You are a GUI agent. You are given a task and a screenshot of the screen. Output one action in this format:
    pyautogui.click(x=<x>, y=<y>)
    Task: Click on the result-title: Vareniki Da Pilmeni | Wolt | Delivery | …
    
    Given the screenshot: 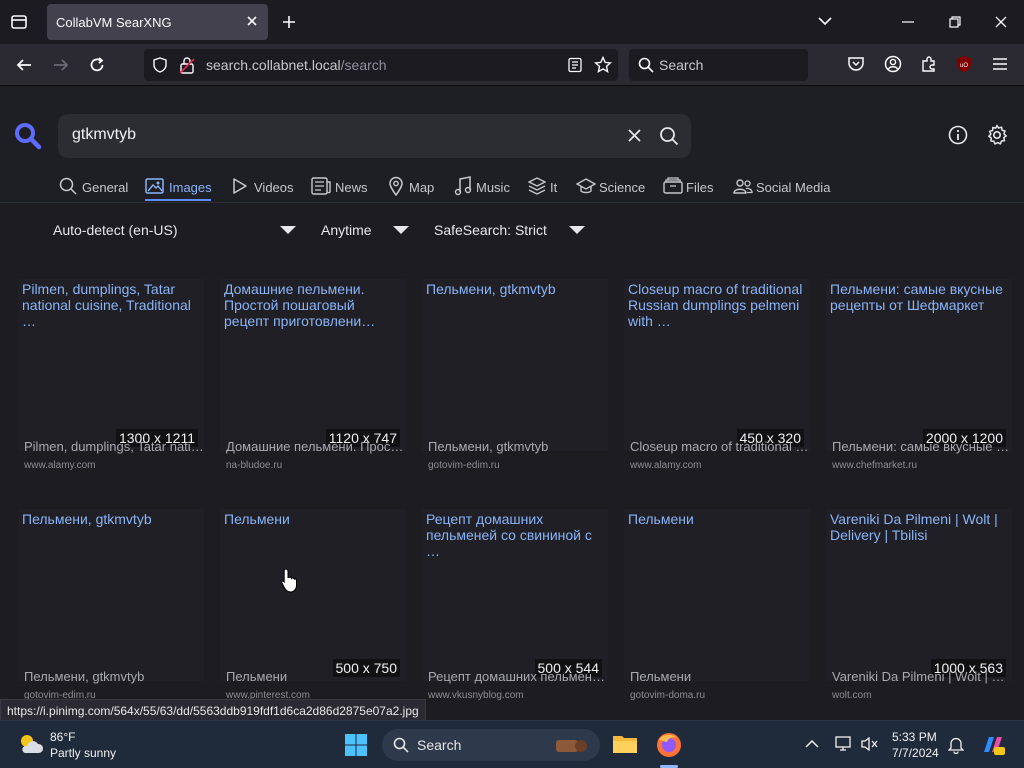 What is the action you would take?
    pyautogui.click(x=919, y=527)
    